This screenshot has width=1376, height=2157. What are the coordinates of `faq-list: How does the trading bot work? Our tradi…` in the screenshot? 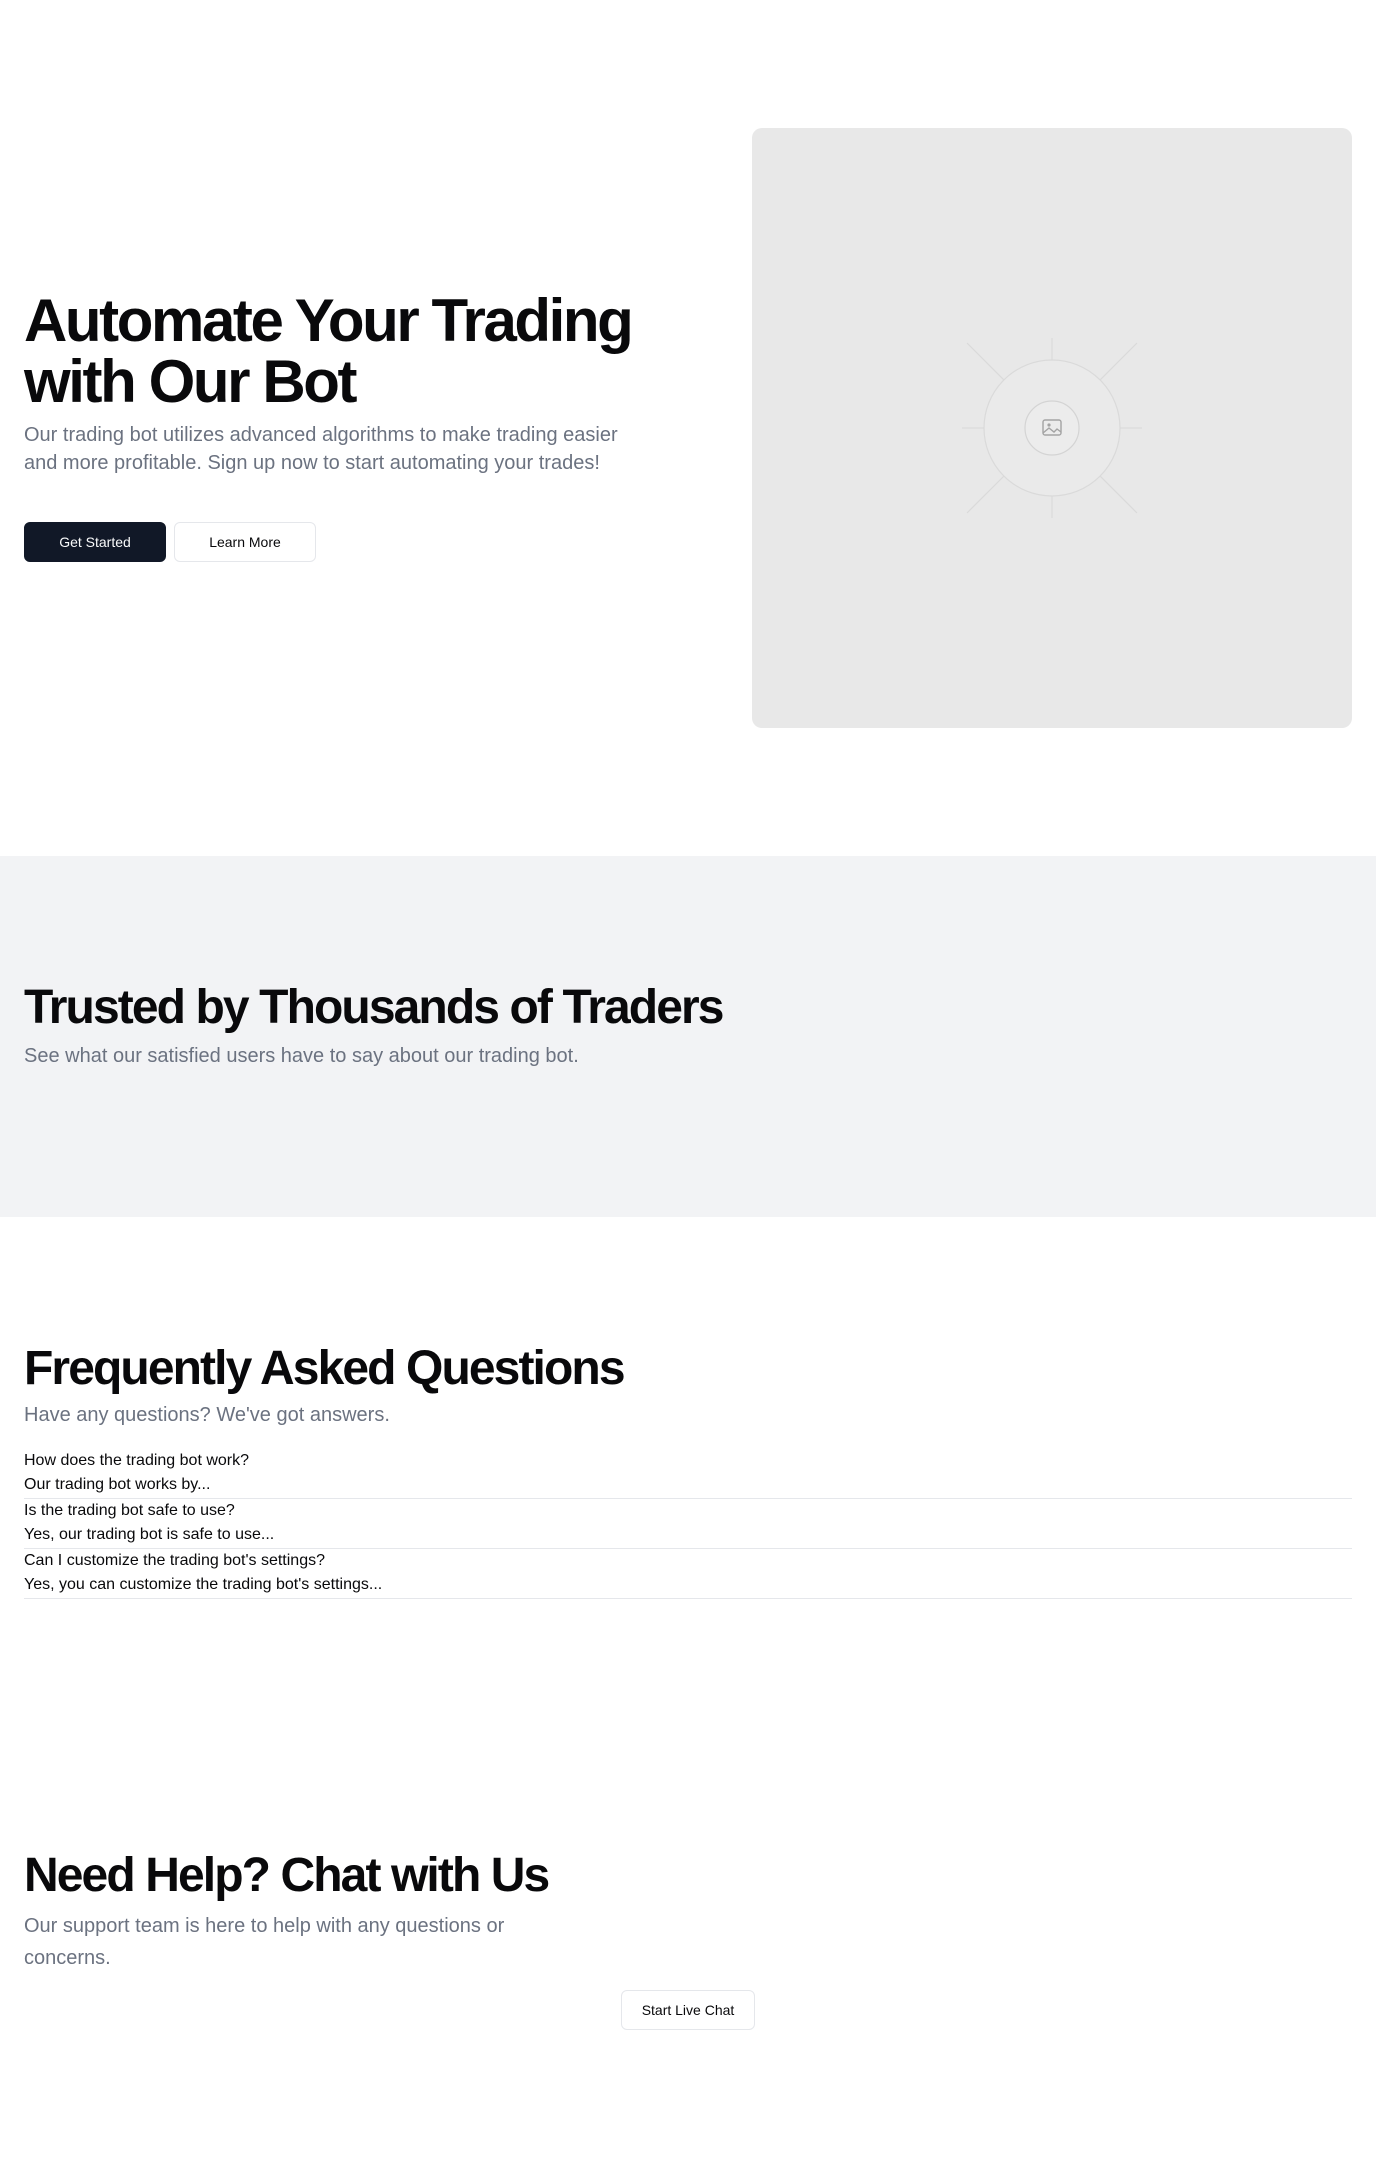 It's located at (688, 1524).